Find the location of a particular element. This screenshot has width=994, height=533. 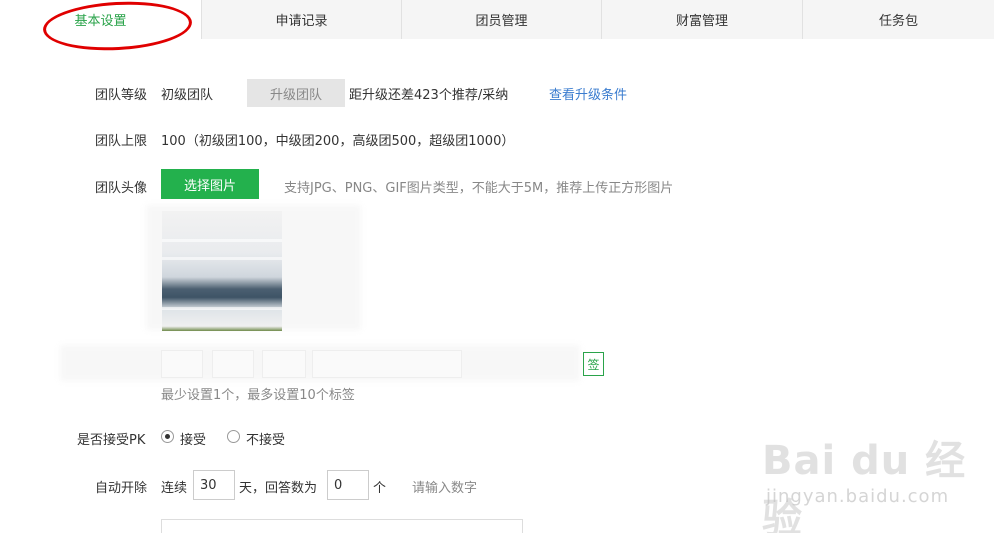

team-limit-value: 100（初级团100，中级团200，高级团500，超级团1000） is located at coordinates (338, 141).